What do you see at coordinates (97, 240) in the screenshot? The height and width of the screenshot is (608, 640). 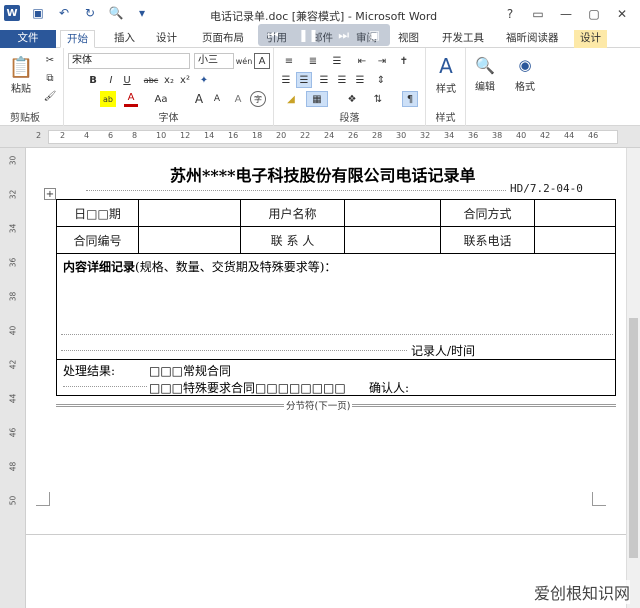 I see `table-cell: 合同编号` at bounding box center [97, 240].